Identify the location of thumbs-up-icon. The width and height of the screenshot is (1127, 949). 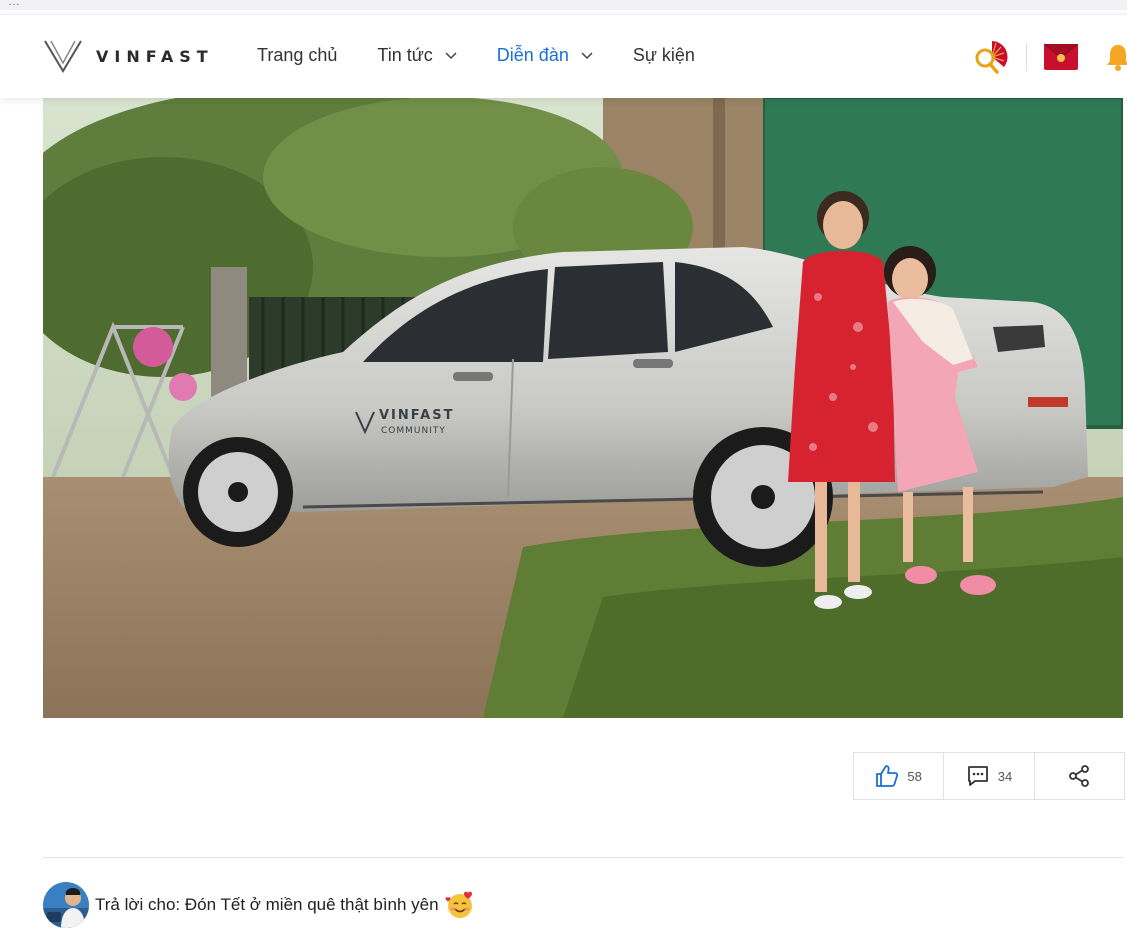
(887, 776).